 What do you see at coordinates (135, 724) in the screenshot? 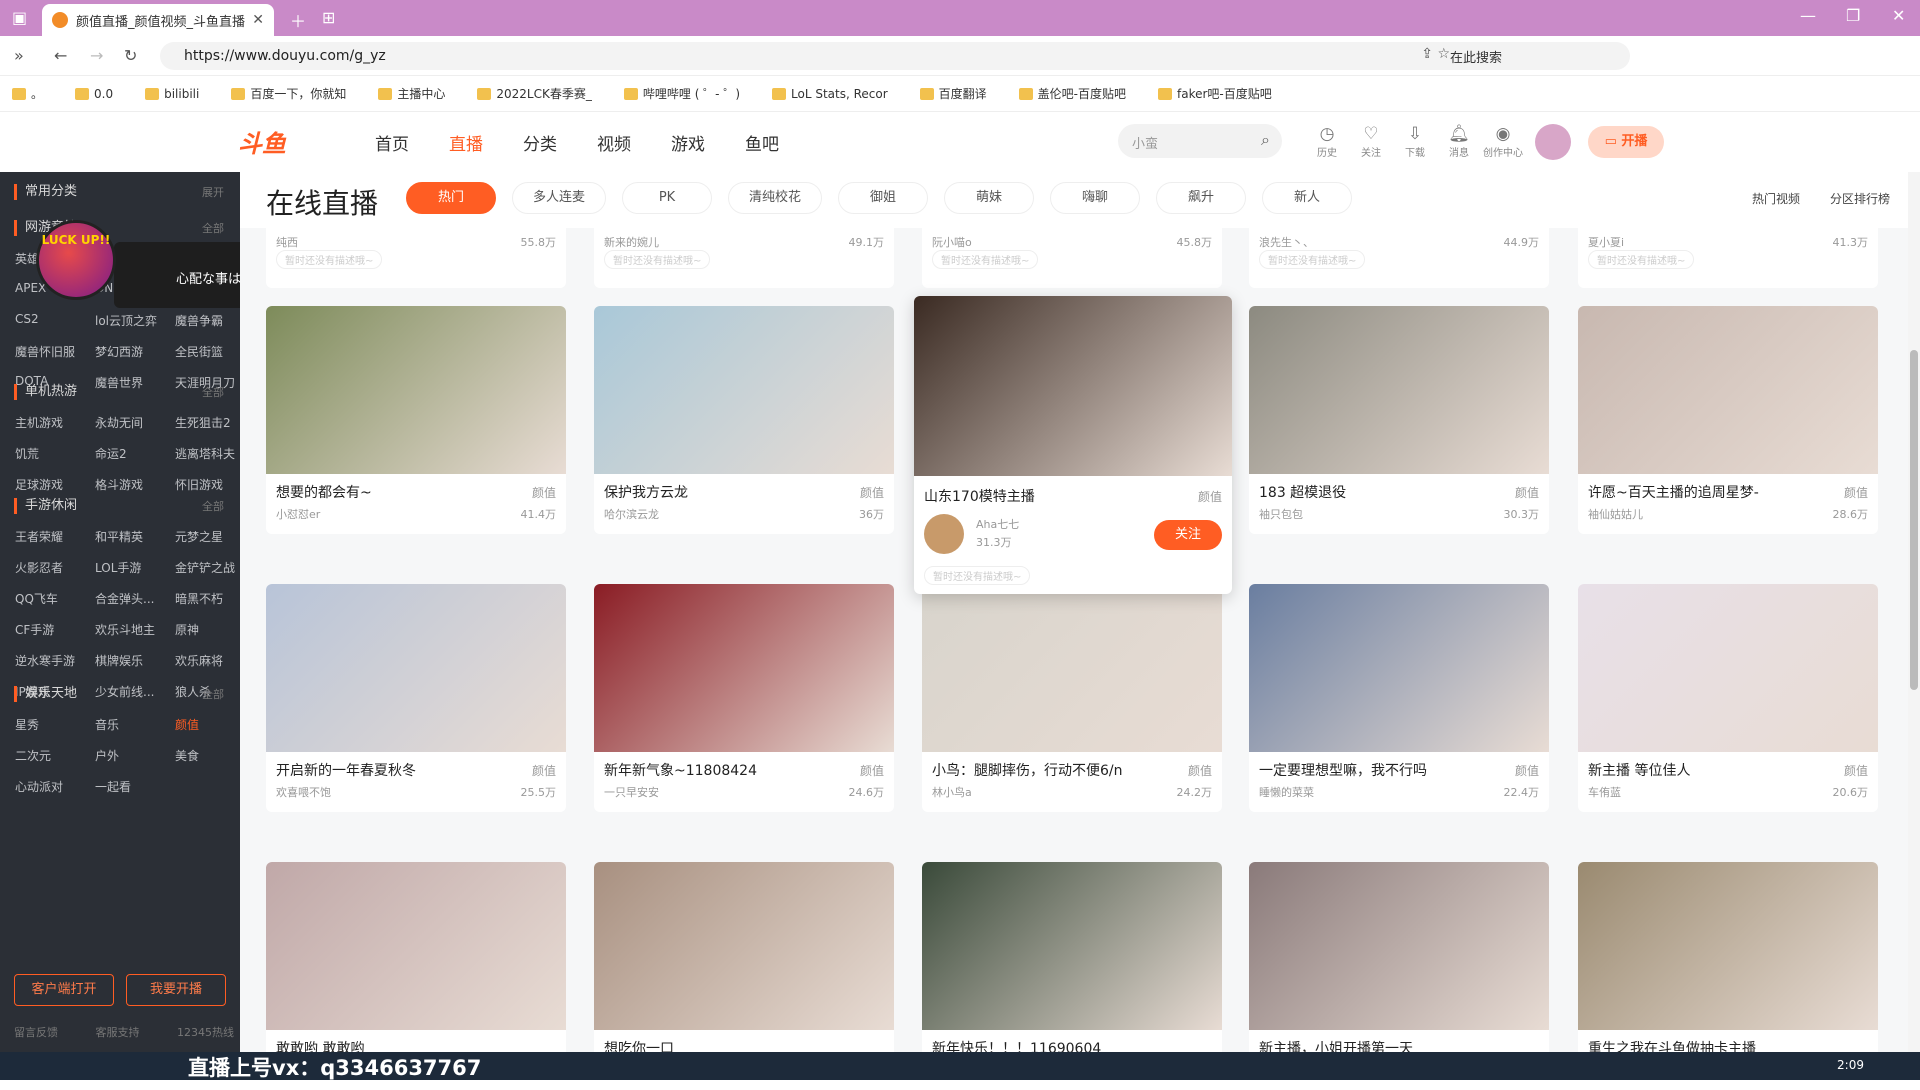
I see `sidebar-item: 音乐` at bounding box center [135, 724].